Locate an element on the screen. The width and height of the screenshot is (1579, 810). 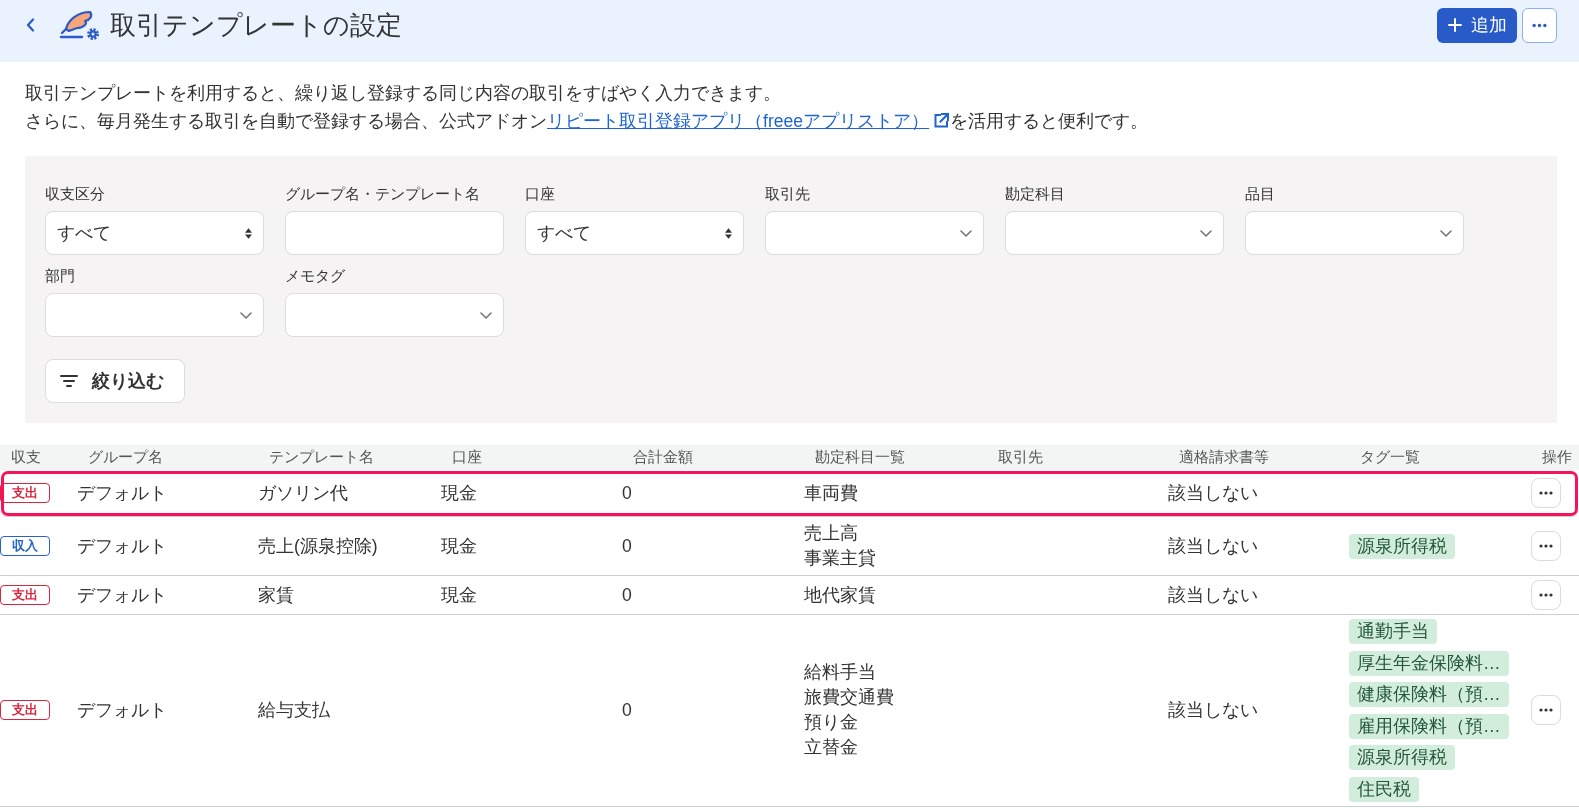
column-header: 適格請求書等 is located at coordinates (1224, 457).